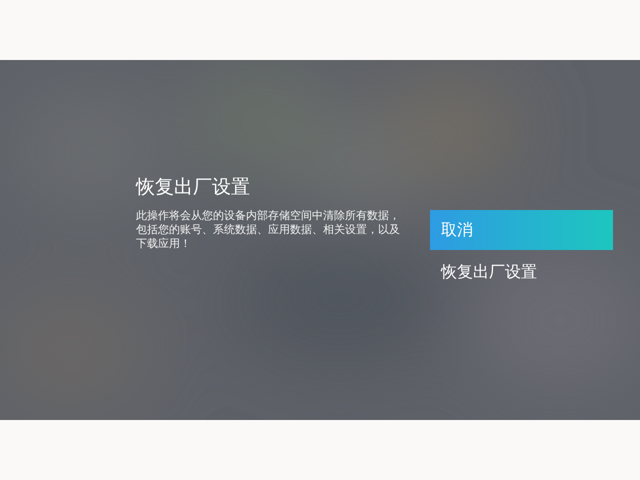  I want to click on dialog-message: 此操作将会从您的设备内部存储空间中清除所有数据，包括您的账号、系统数据、应用数据、相关设置，以及下载应用！, so click(268, 230).